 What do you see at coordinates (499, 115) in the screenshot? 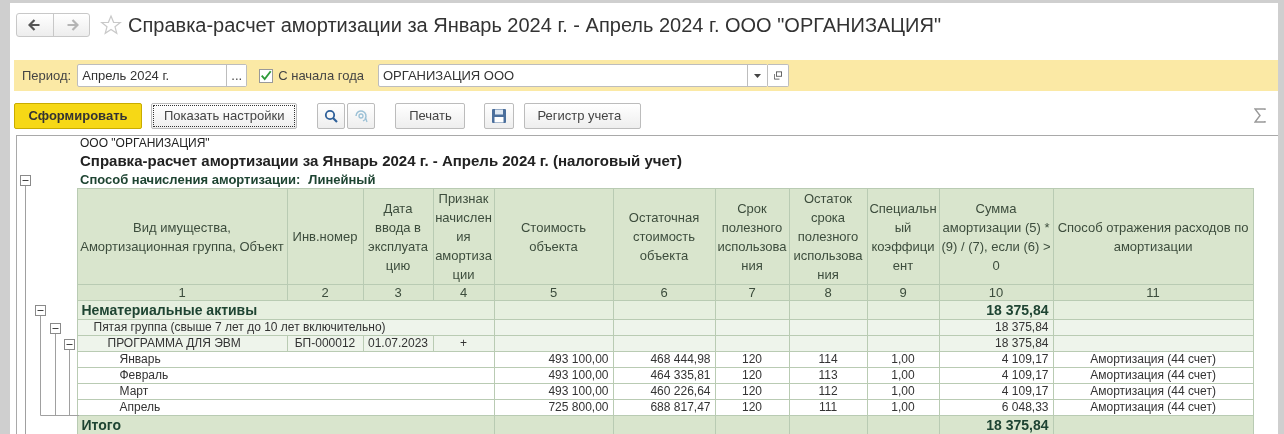
I see `save-button` at bounding box center [499, 115].